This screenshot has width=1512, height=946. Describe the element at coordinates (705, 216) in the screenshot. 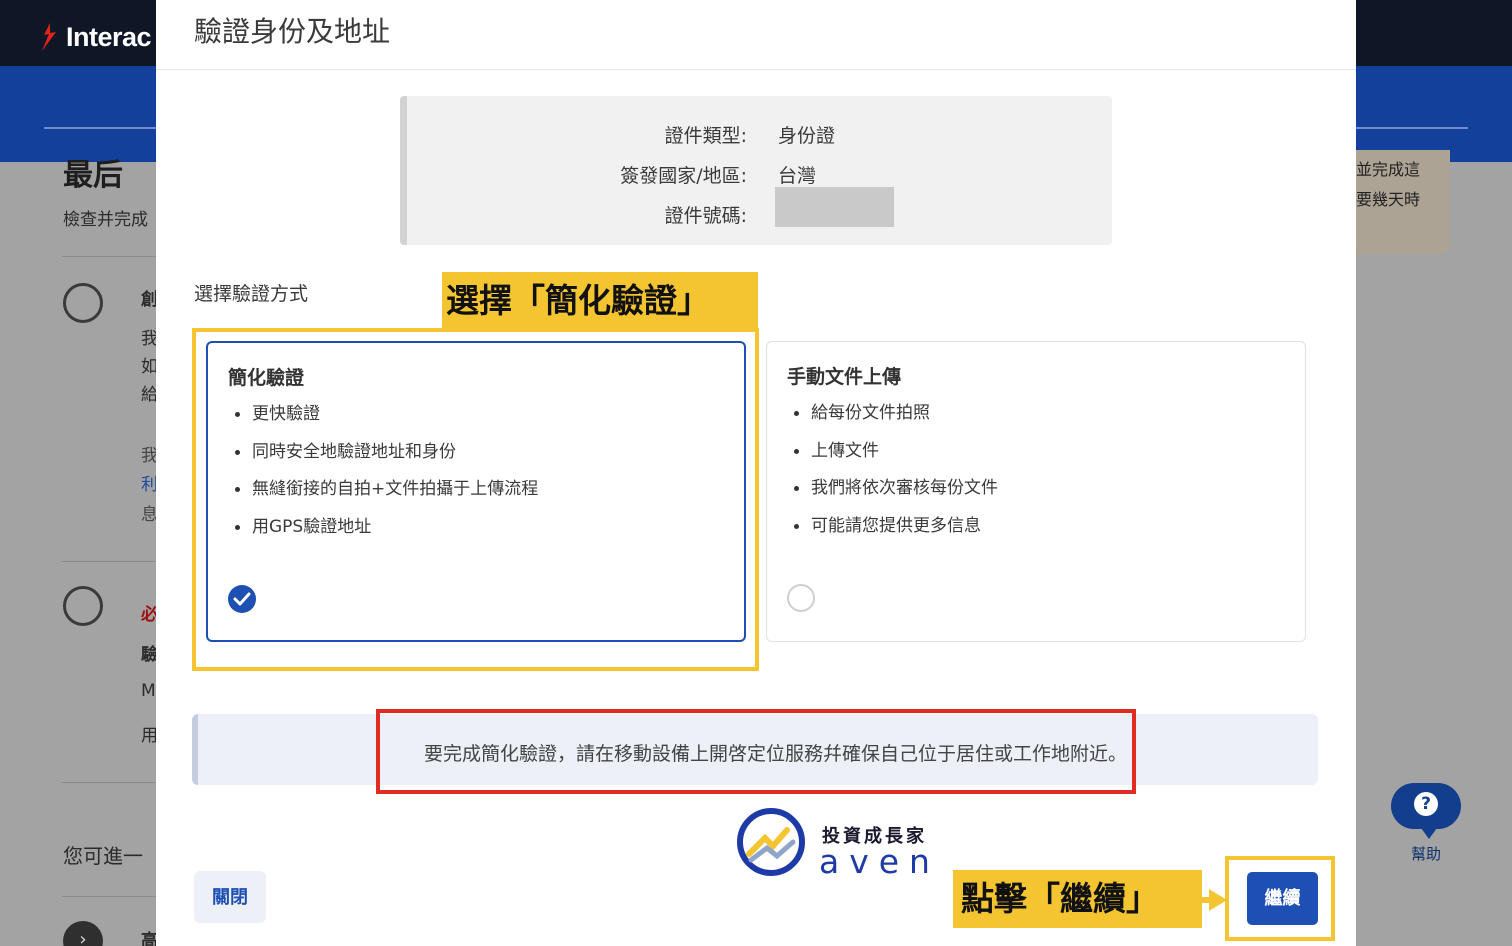

I see `detail-label: 證件號碼:` at that location.